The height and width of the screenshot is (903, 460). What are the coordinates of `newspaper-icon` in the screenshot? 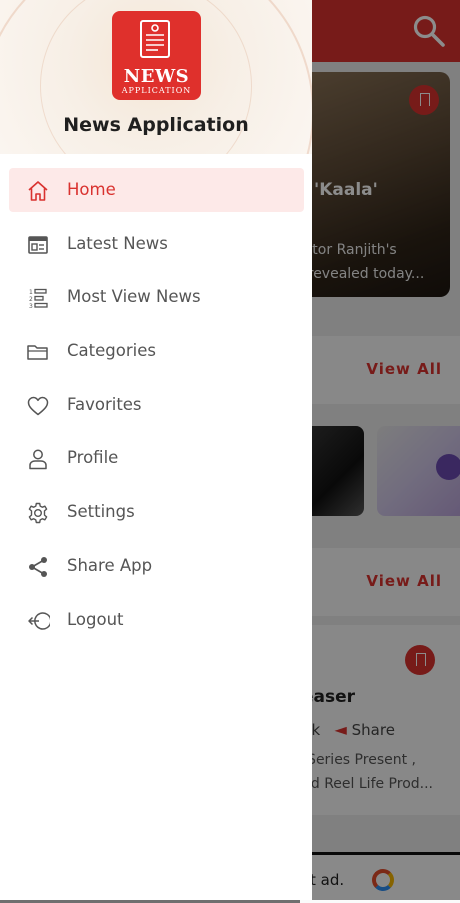 It's located at (38, 244).